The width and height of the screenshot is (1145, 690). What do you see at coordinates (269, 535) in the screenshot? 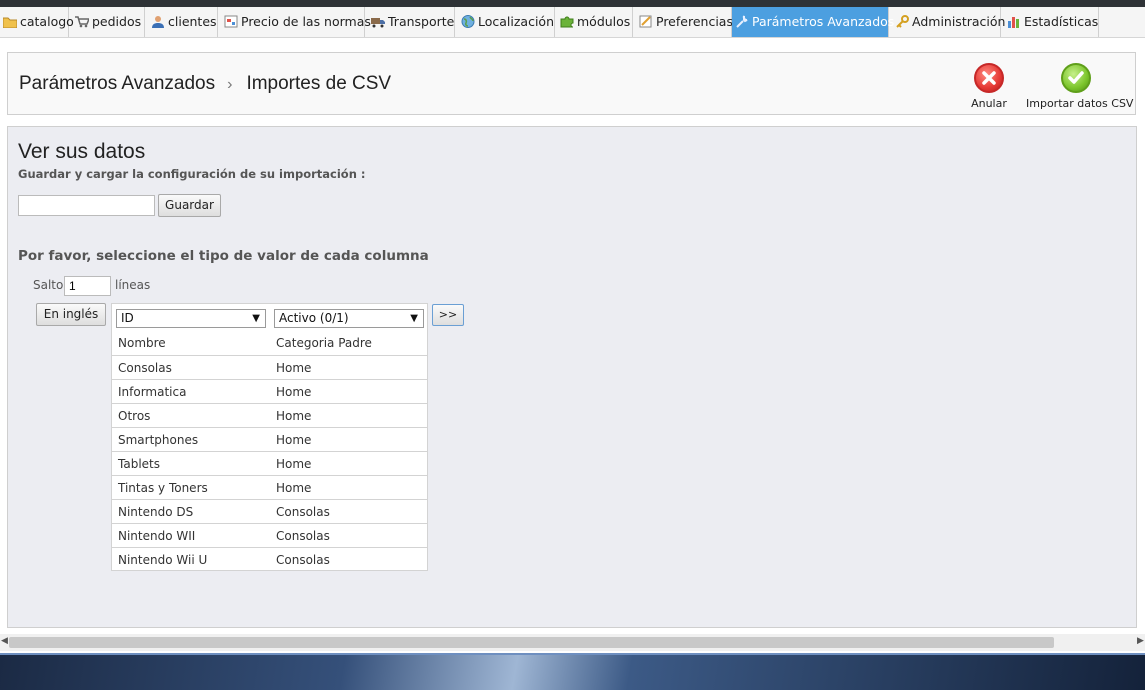
I see `table-row: Nintendo WII Consolas` at bounding box center [269, 535].